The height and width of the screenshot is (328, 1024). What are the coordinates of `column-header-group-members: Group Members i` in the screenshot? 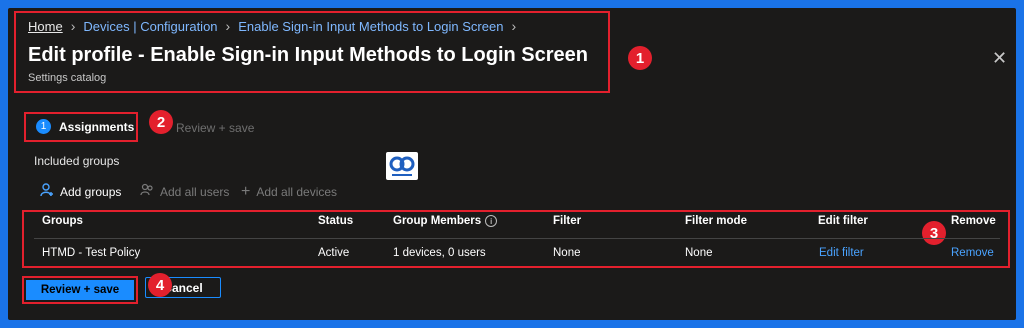 It's located at (445, 221).